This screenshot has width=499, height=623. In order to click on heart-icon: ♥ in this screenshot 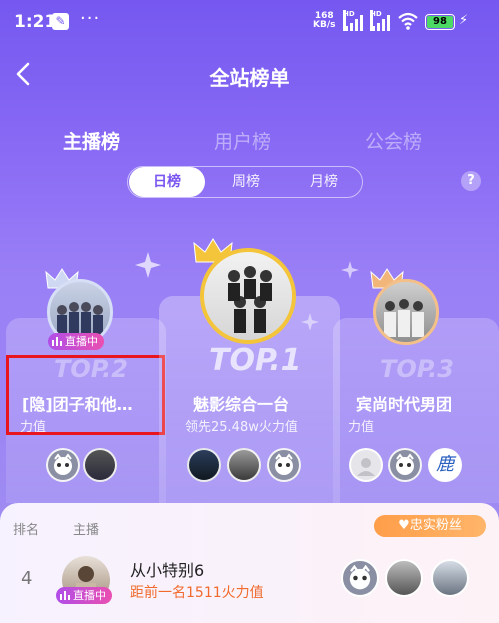, I will do `click(404, 525)`.